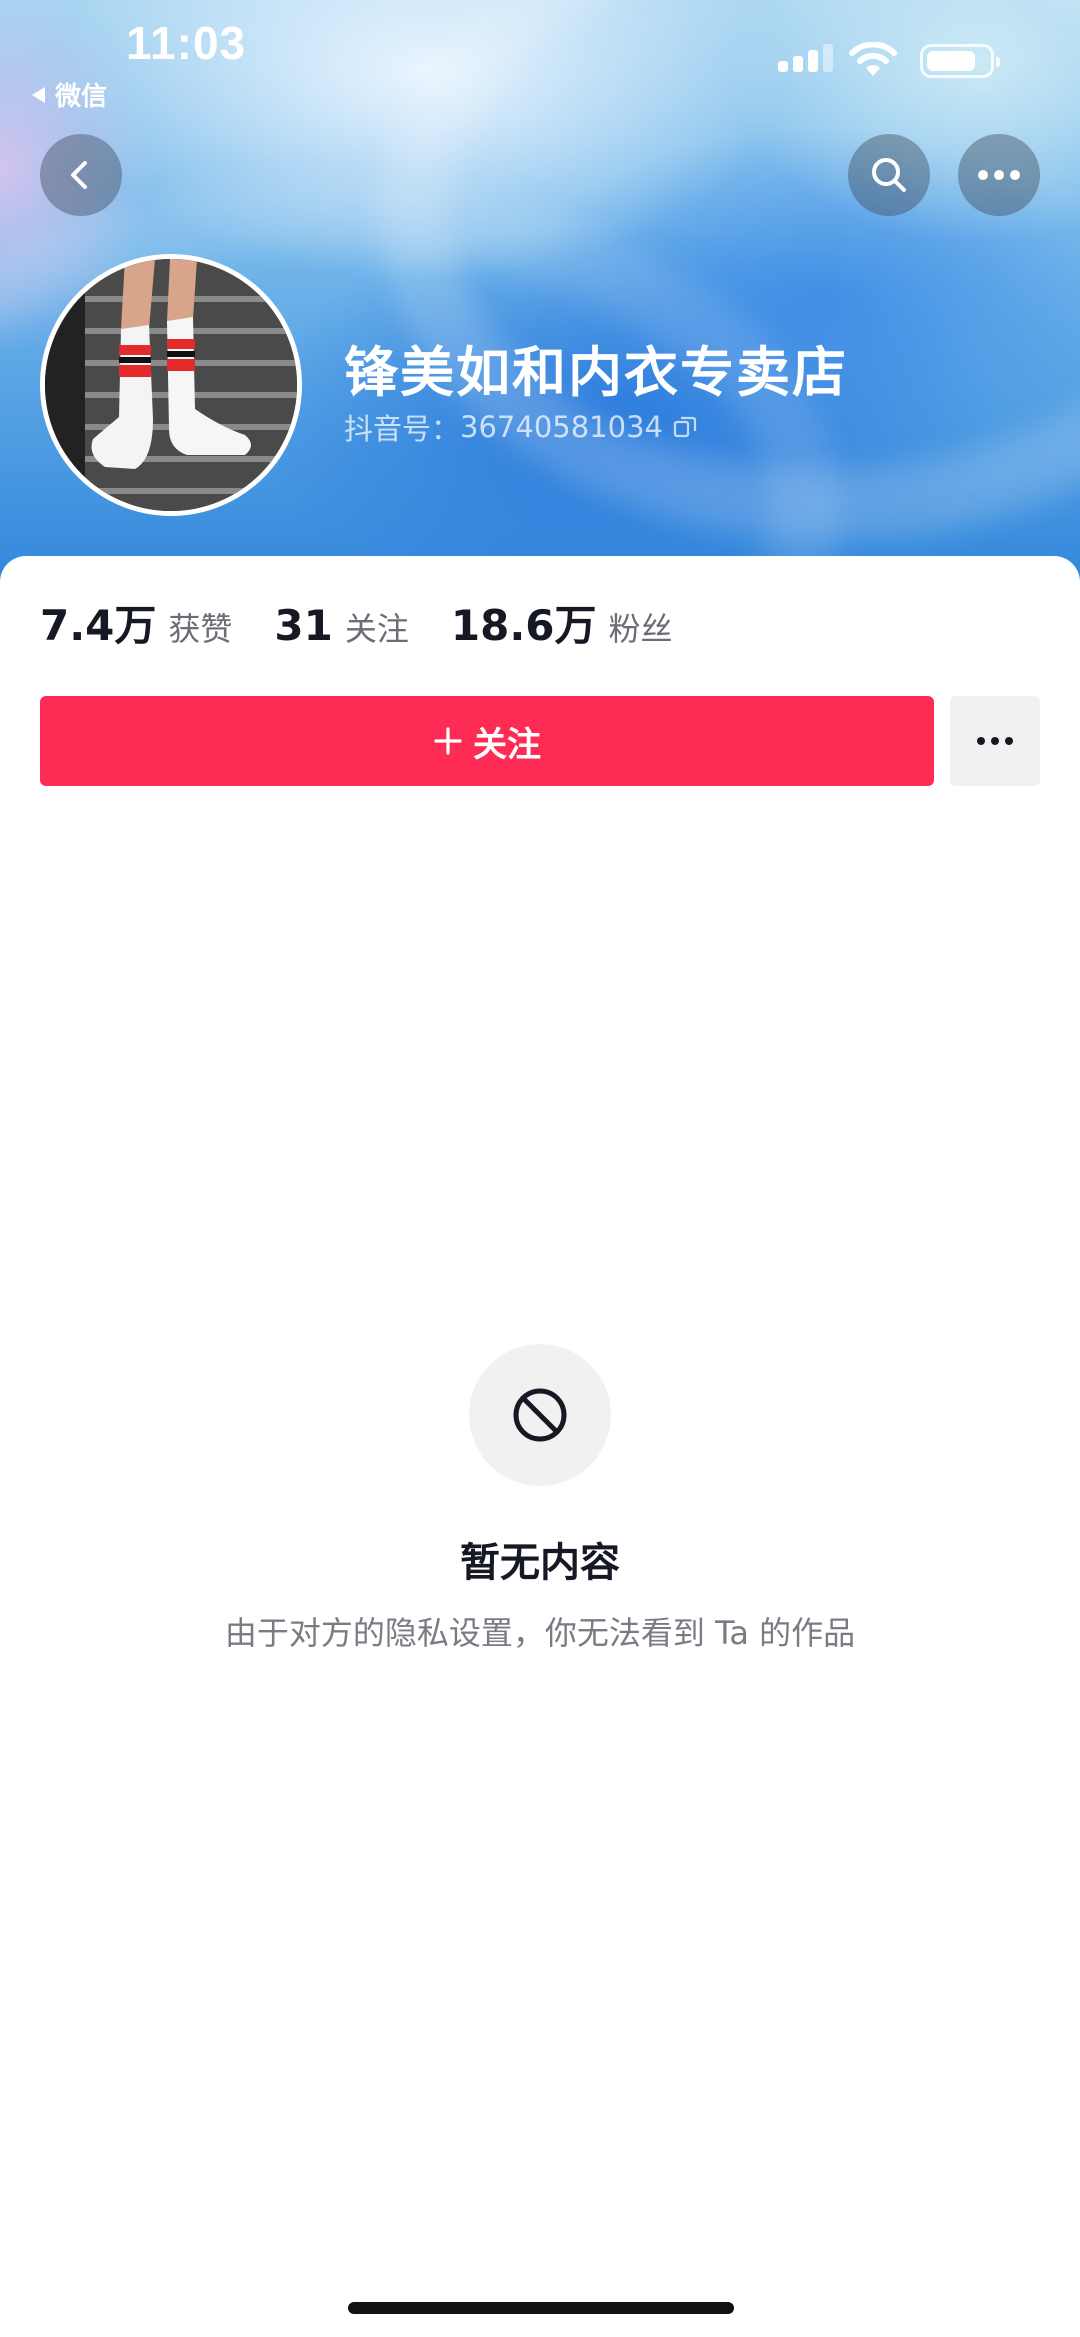  I want to click on back-app-label: 微信, so click(81, 97).